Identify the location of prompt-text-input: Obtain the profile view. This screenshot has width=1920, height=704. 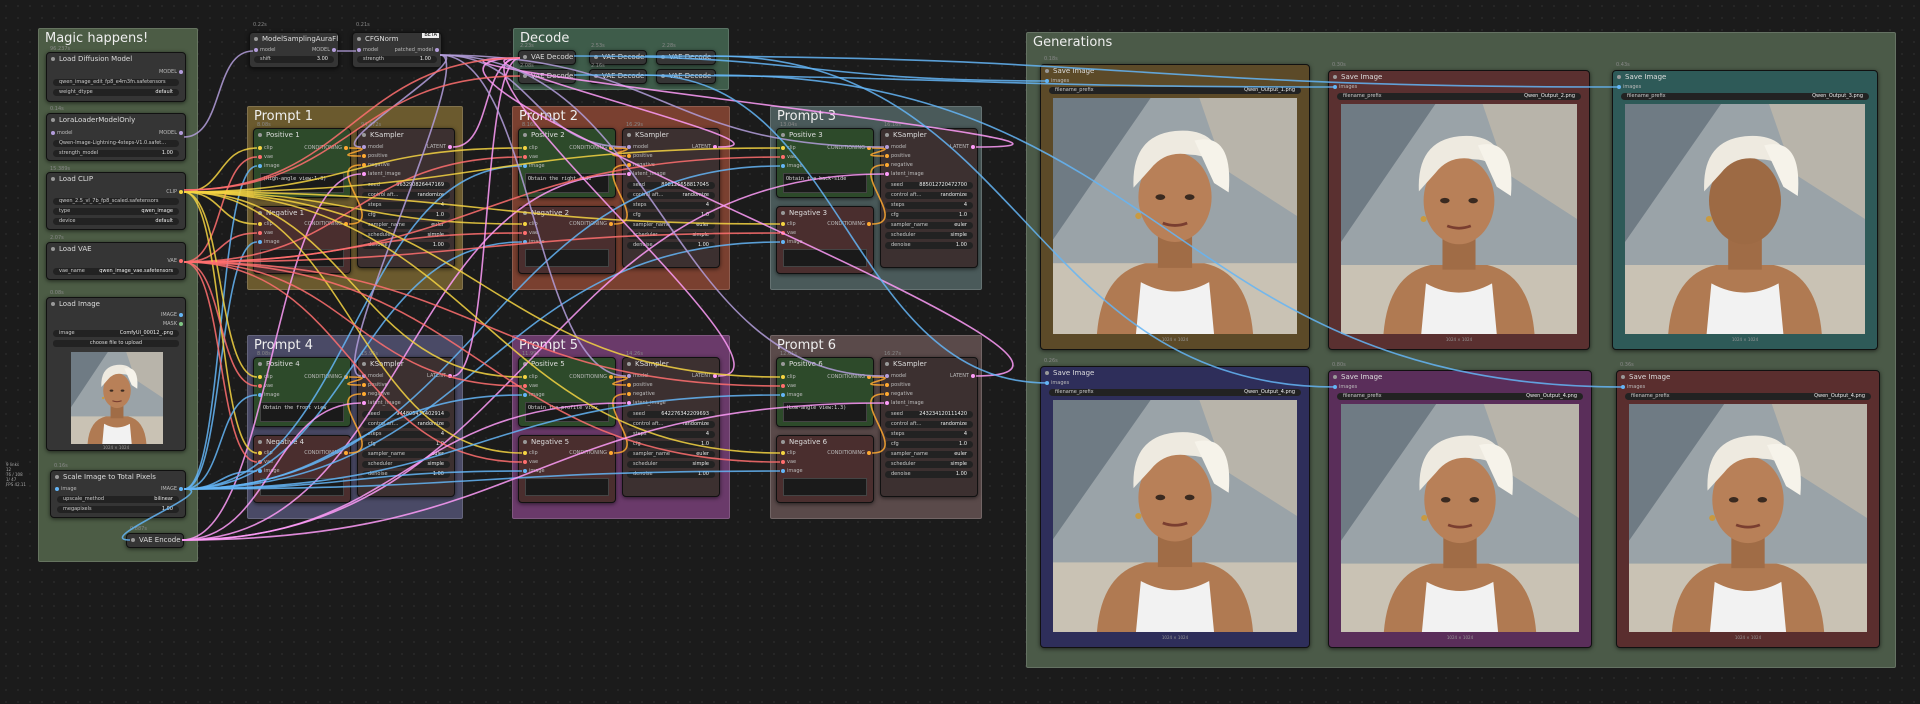
(567, 412).